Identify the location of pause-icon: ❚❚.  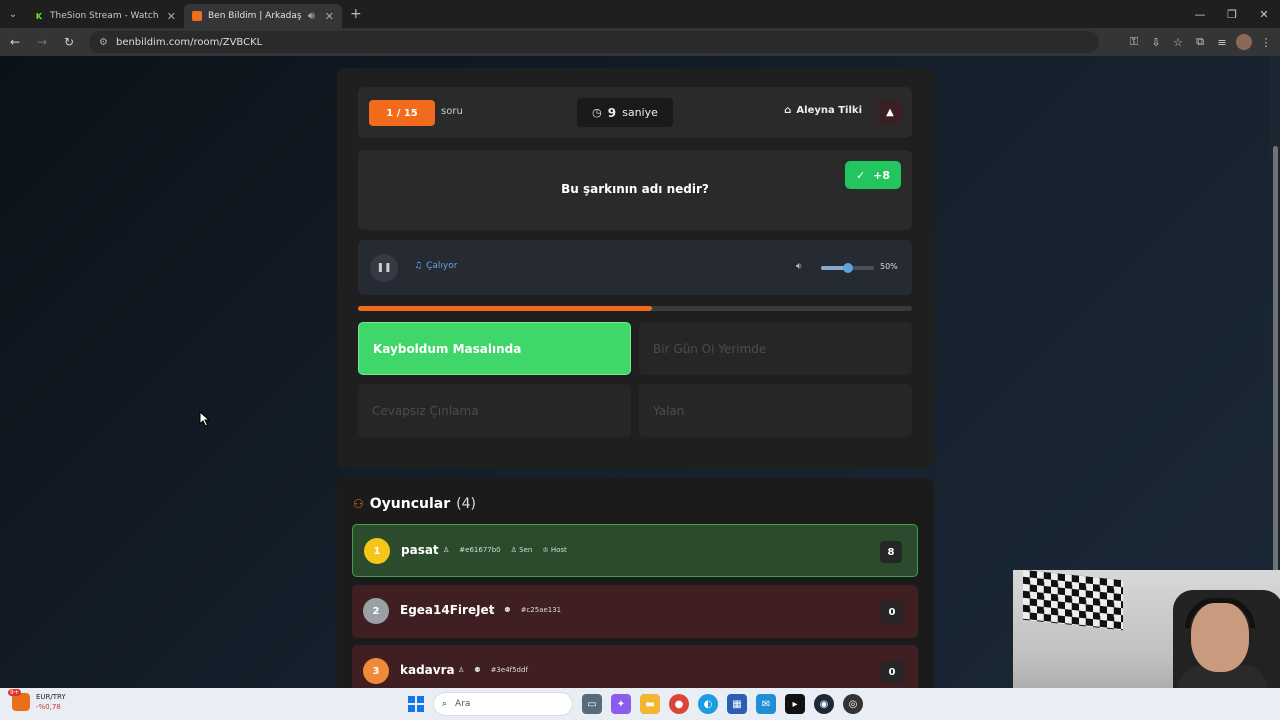
(384, 268).